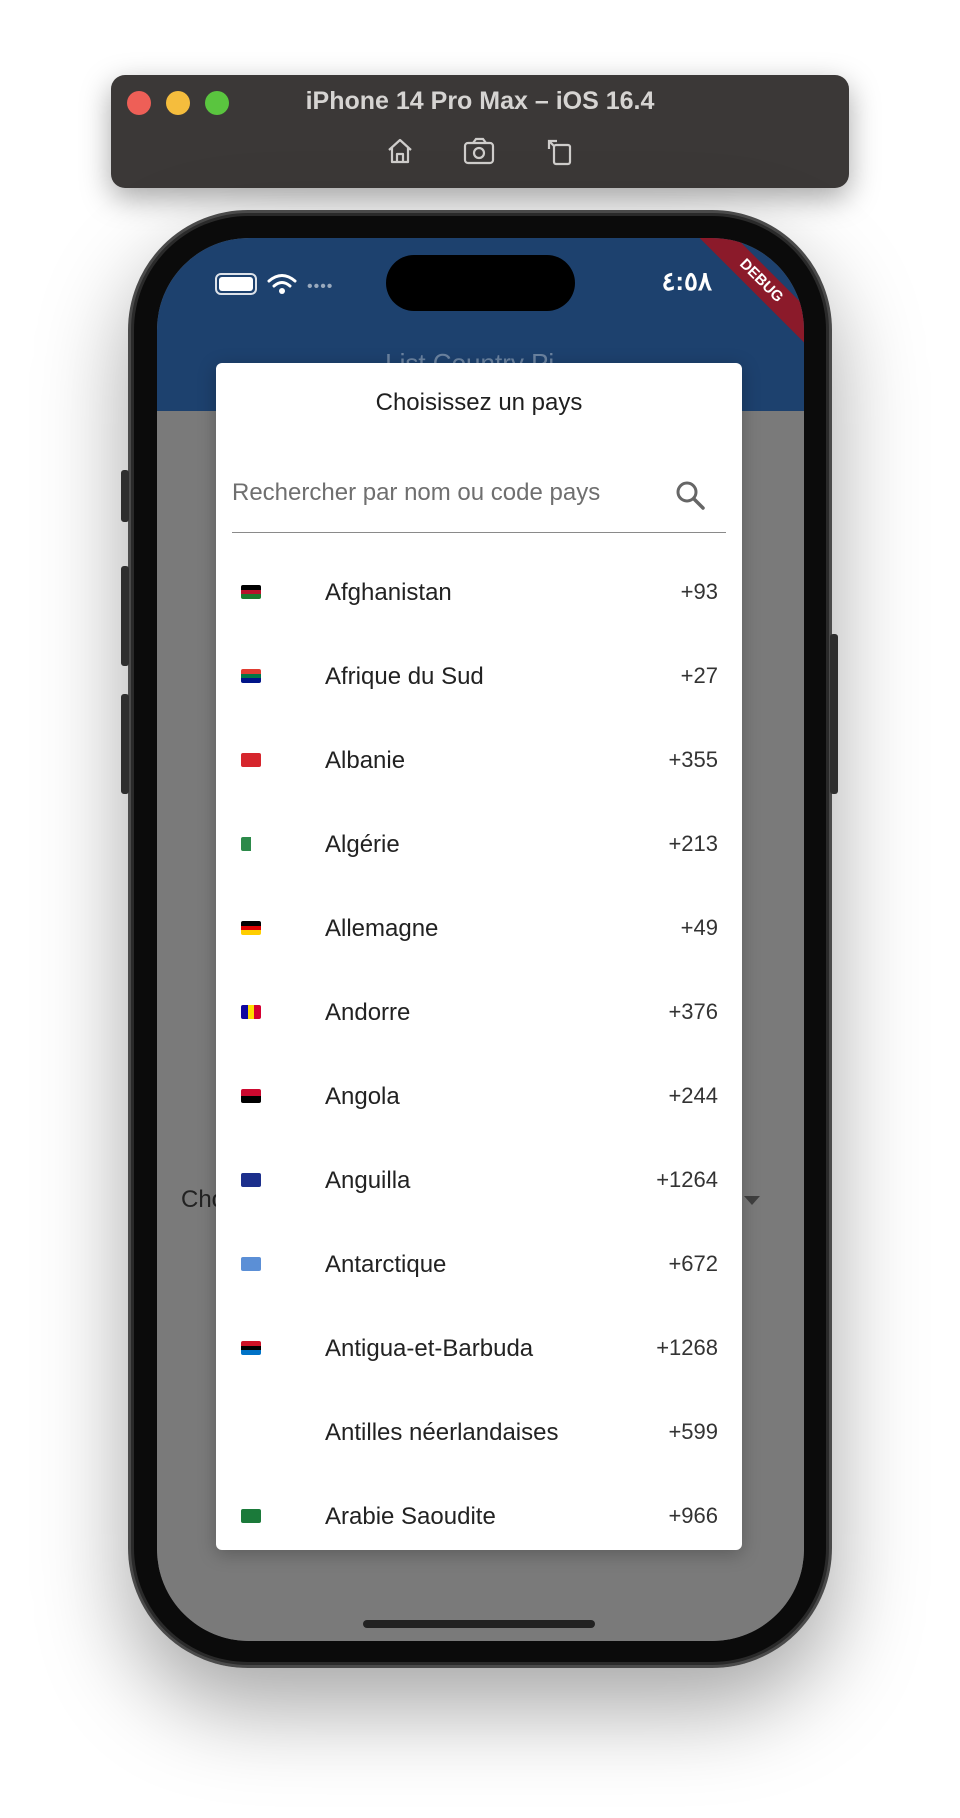 This screenshot has width=960, height=1818. What do you see at coordinates (479, 1183) in the screenshot?
I see `country-row: Anguilla +1264` at bounding box center [479, 1183].